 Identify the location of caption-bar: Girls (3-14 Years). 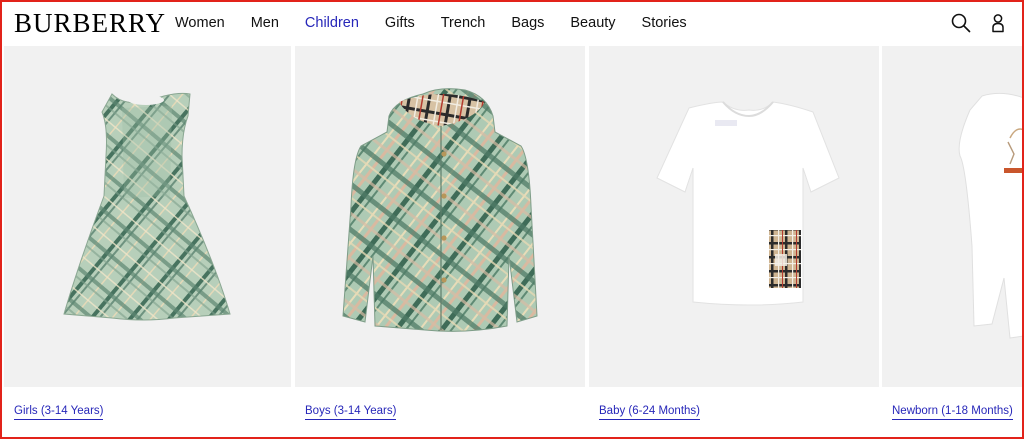
(147, 413).